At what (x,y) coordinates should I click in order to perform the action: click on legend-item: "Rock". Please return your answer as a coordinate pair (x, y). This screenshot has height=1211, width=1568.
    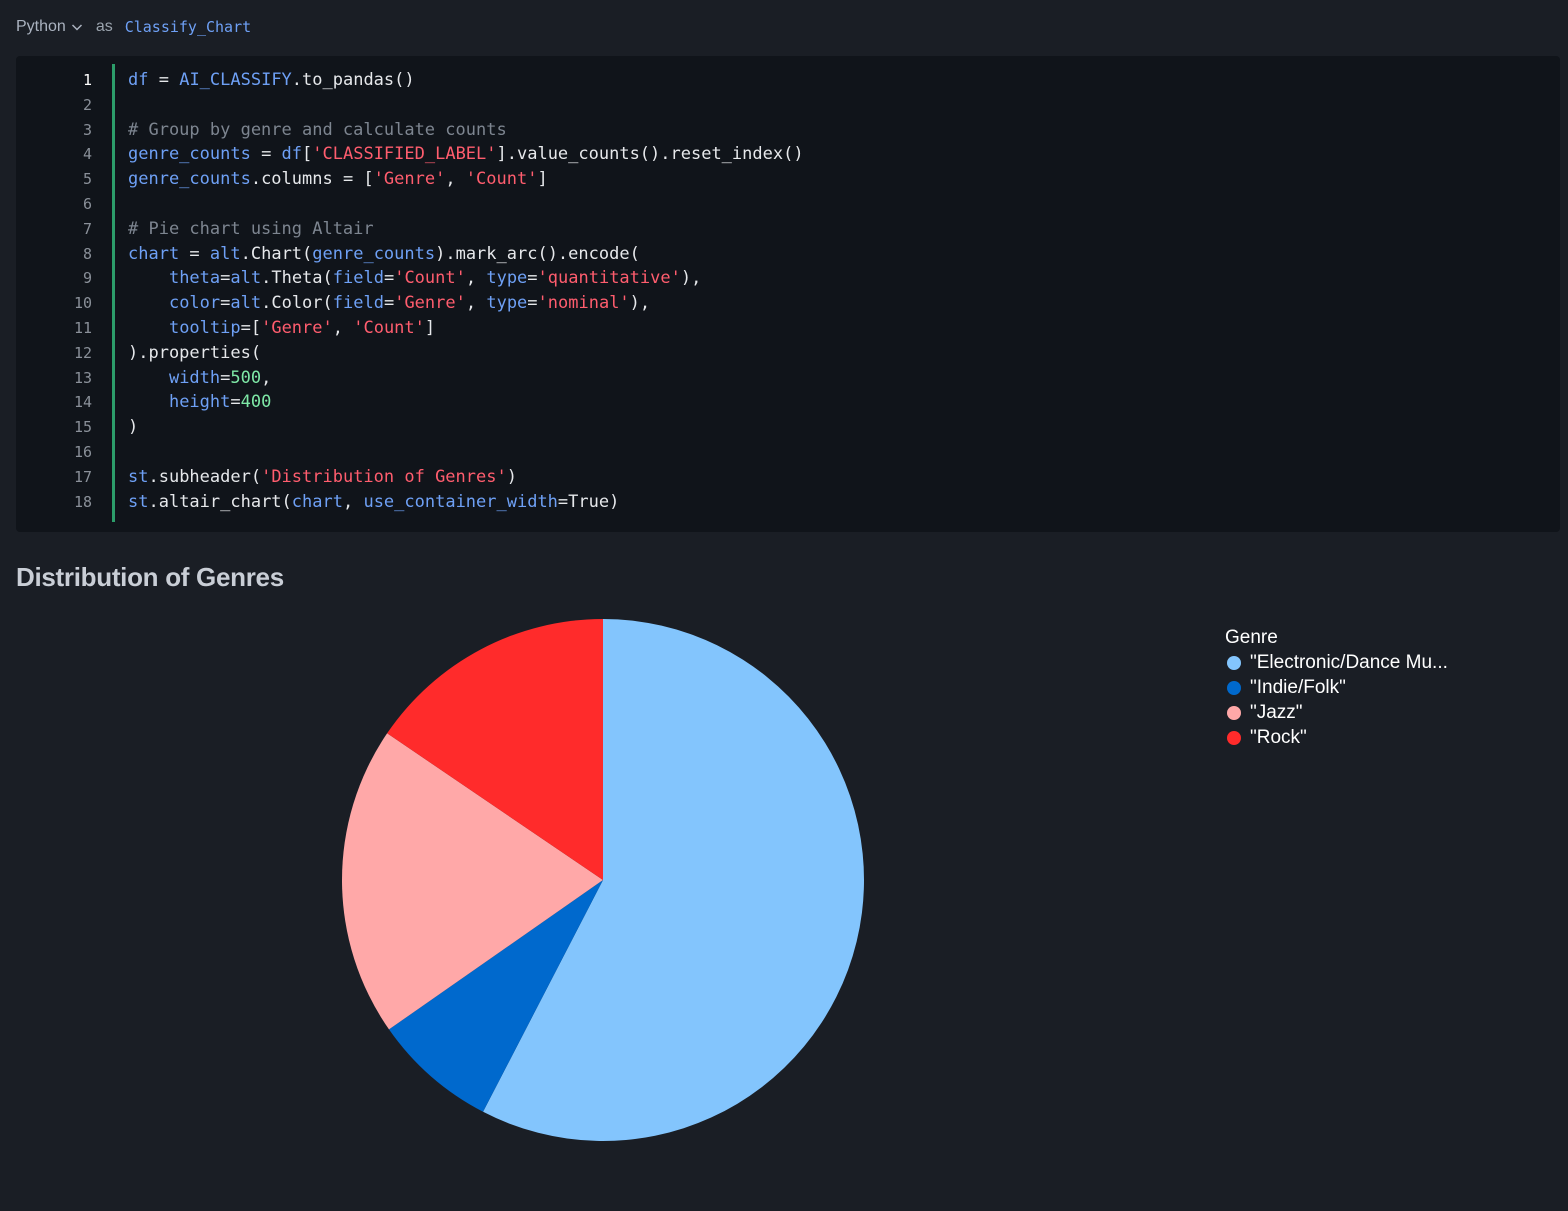
    Looking at the image, I should click on (1336, 737).